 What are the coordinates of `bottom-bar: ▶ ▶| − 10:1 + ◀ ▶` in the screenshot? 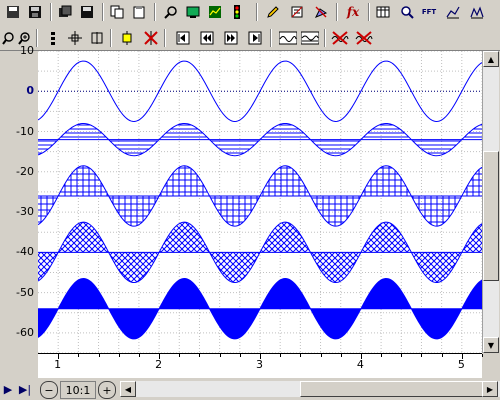 It's located at (250, 389).